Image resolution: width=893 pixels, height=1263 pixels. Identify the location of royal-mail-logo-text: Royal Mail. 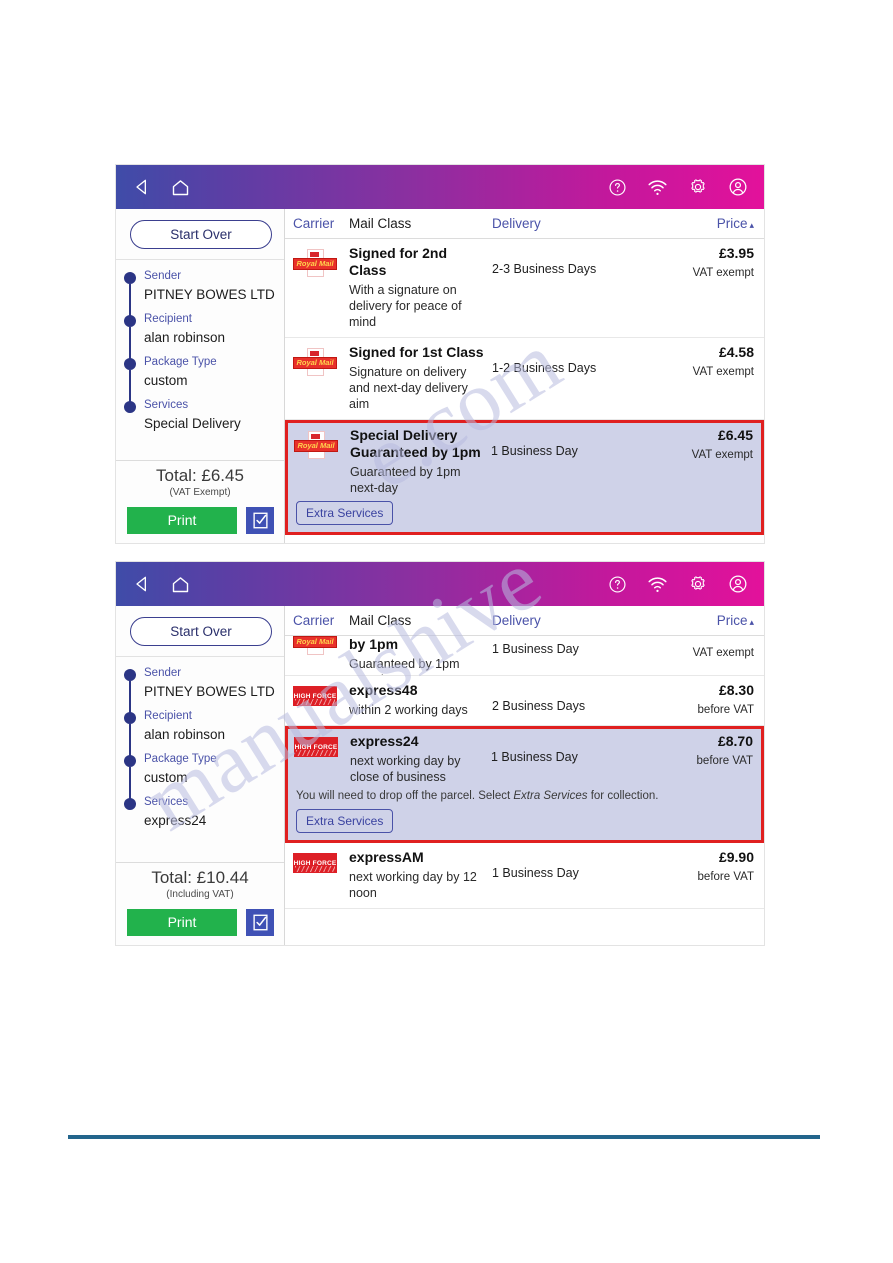
(315, 264).